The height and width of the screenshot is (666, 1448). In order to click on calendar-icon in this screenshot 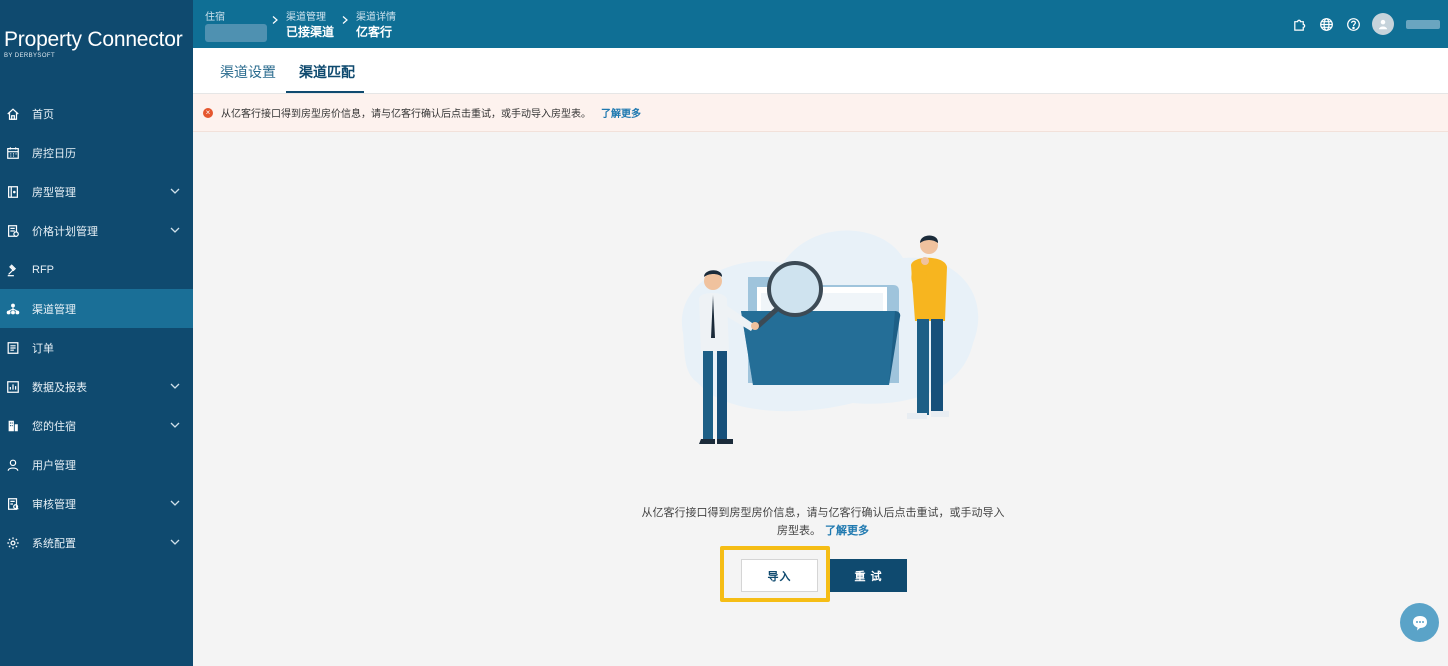, I will do `click(13, 153)`.